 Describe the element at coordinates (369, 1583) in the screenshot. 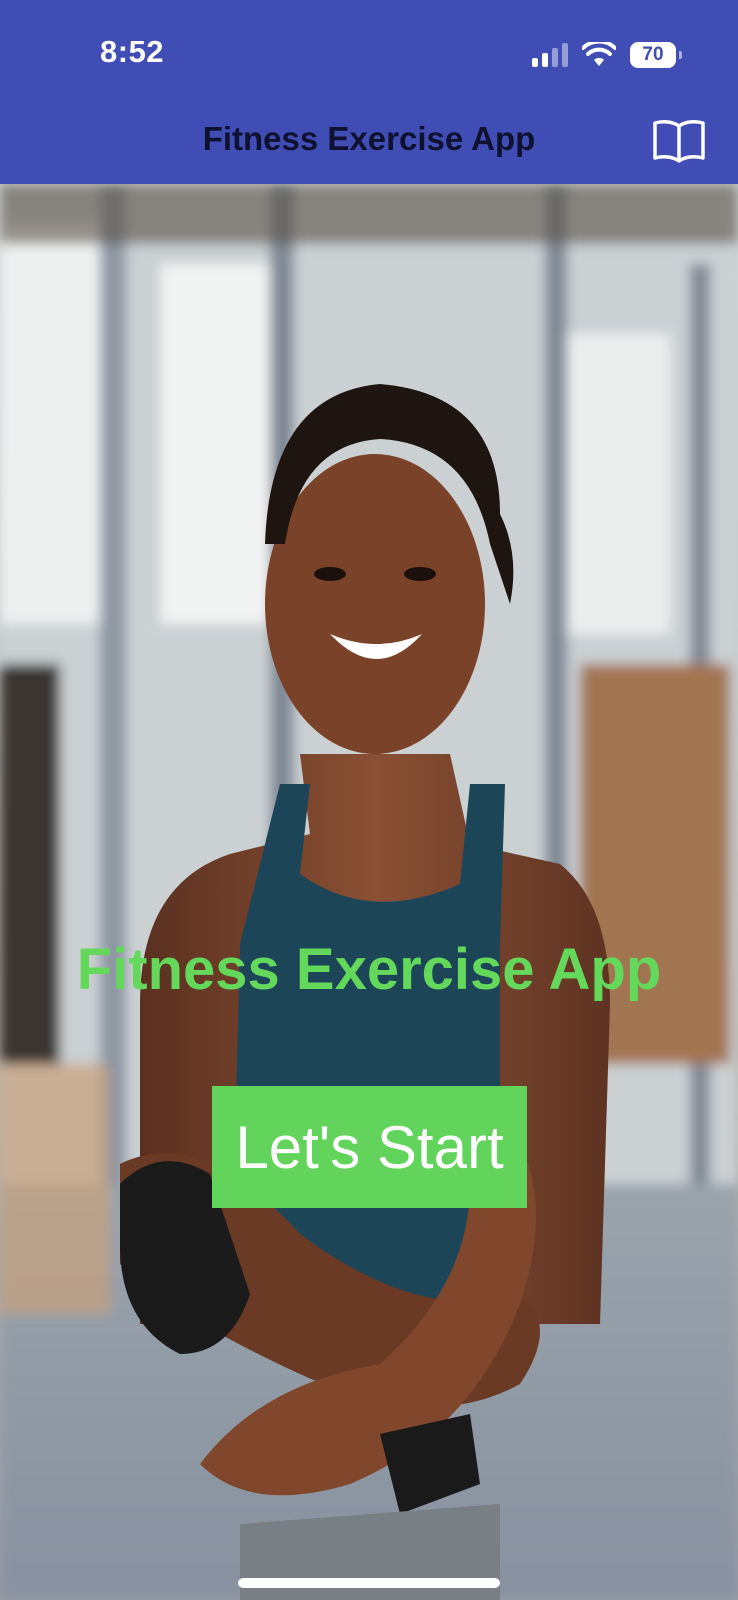

I see `home-indicator` at that location.